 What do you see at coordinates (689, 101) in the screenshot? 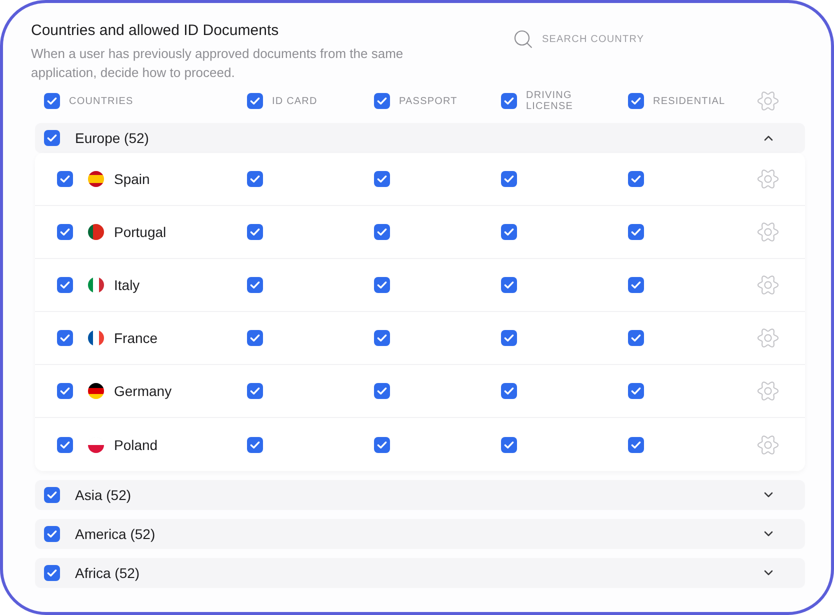
I see `column-header: RESIDENTIAL` at bounding box center [689, 101].